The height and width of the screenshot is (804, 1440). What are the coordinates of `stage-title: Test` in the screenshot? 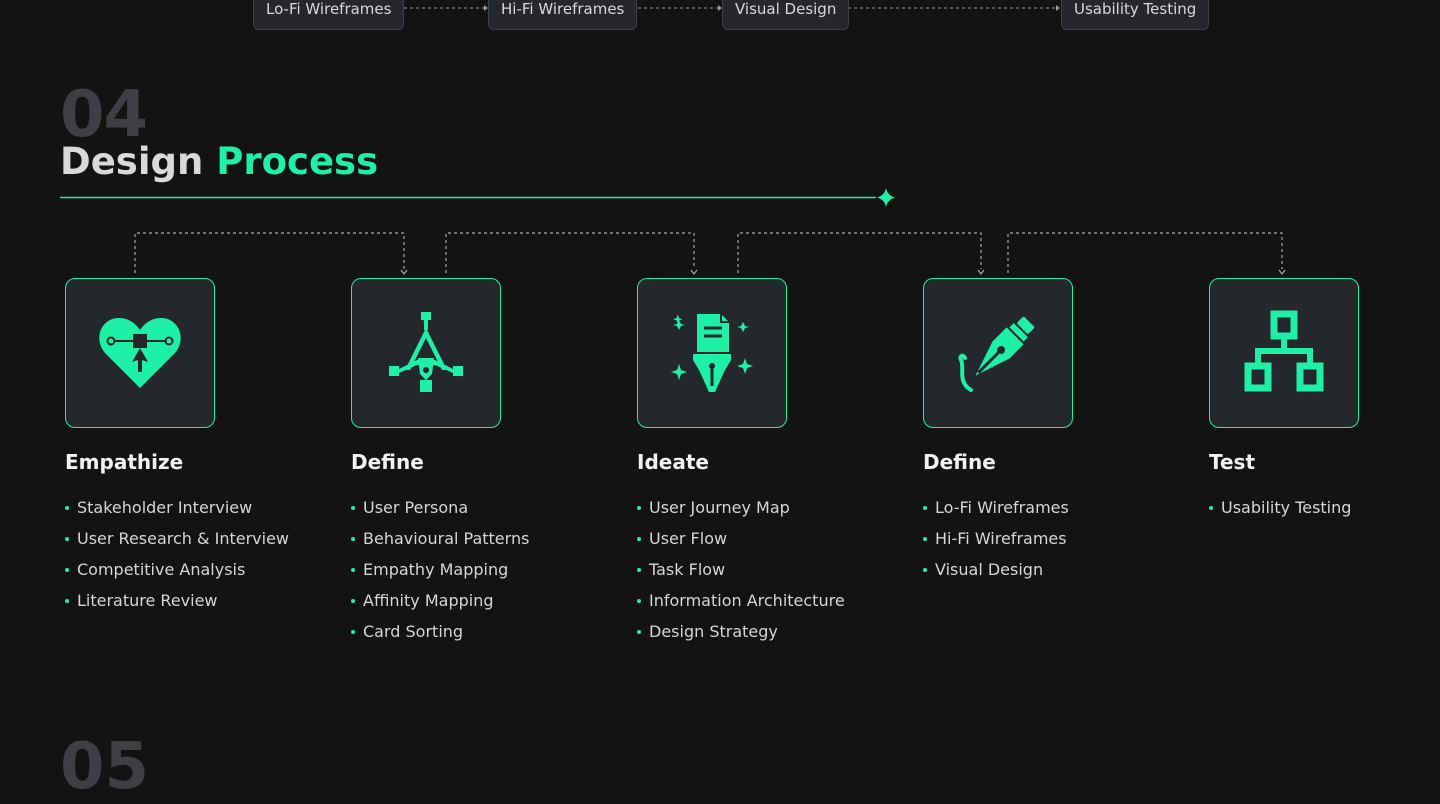 It's located at (1232, 462).